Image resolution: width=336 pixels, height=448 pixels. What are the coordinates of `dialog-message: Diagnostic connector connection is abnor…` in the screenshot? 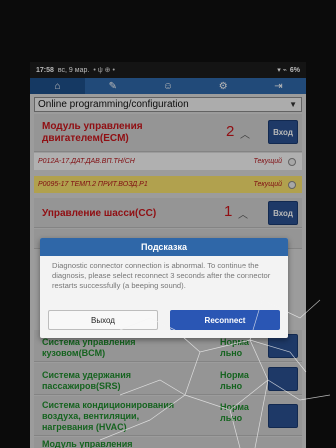 It's located at (161, 275).